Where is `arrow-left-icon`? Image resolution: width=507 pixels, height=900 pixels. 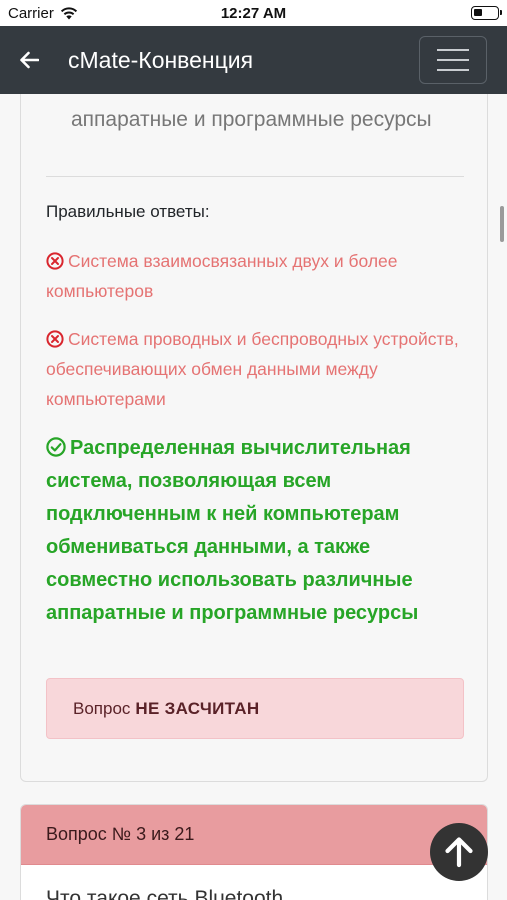
arrow-left-icon is located at coordinates (29, 60).